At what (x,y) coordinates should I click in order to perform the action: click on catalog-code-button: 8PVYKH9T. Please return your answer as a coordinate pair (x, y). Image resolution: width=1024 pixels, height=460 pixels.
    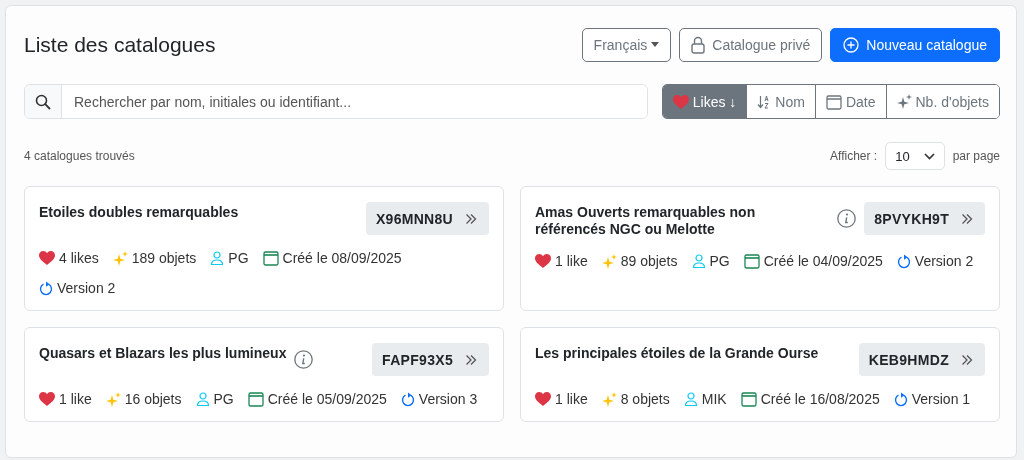
    Looking at the image, I should click on (924, 218).